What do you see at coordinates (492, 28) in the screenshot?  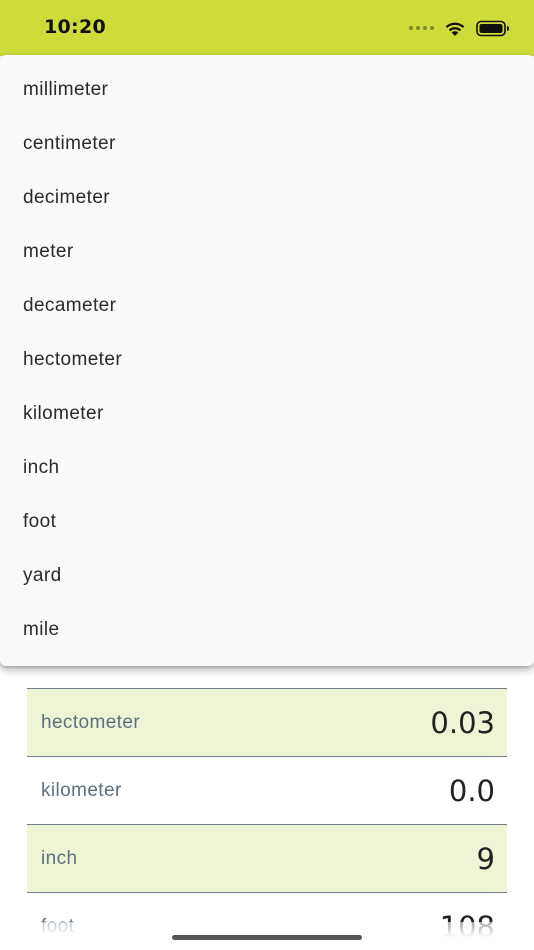 I see `battery-icon` at bounding box center [492, 28].